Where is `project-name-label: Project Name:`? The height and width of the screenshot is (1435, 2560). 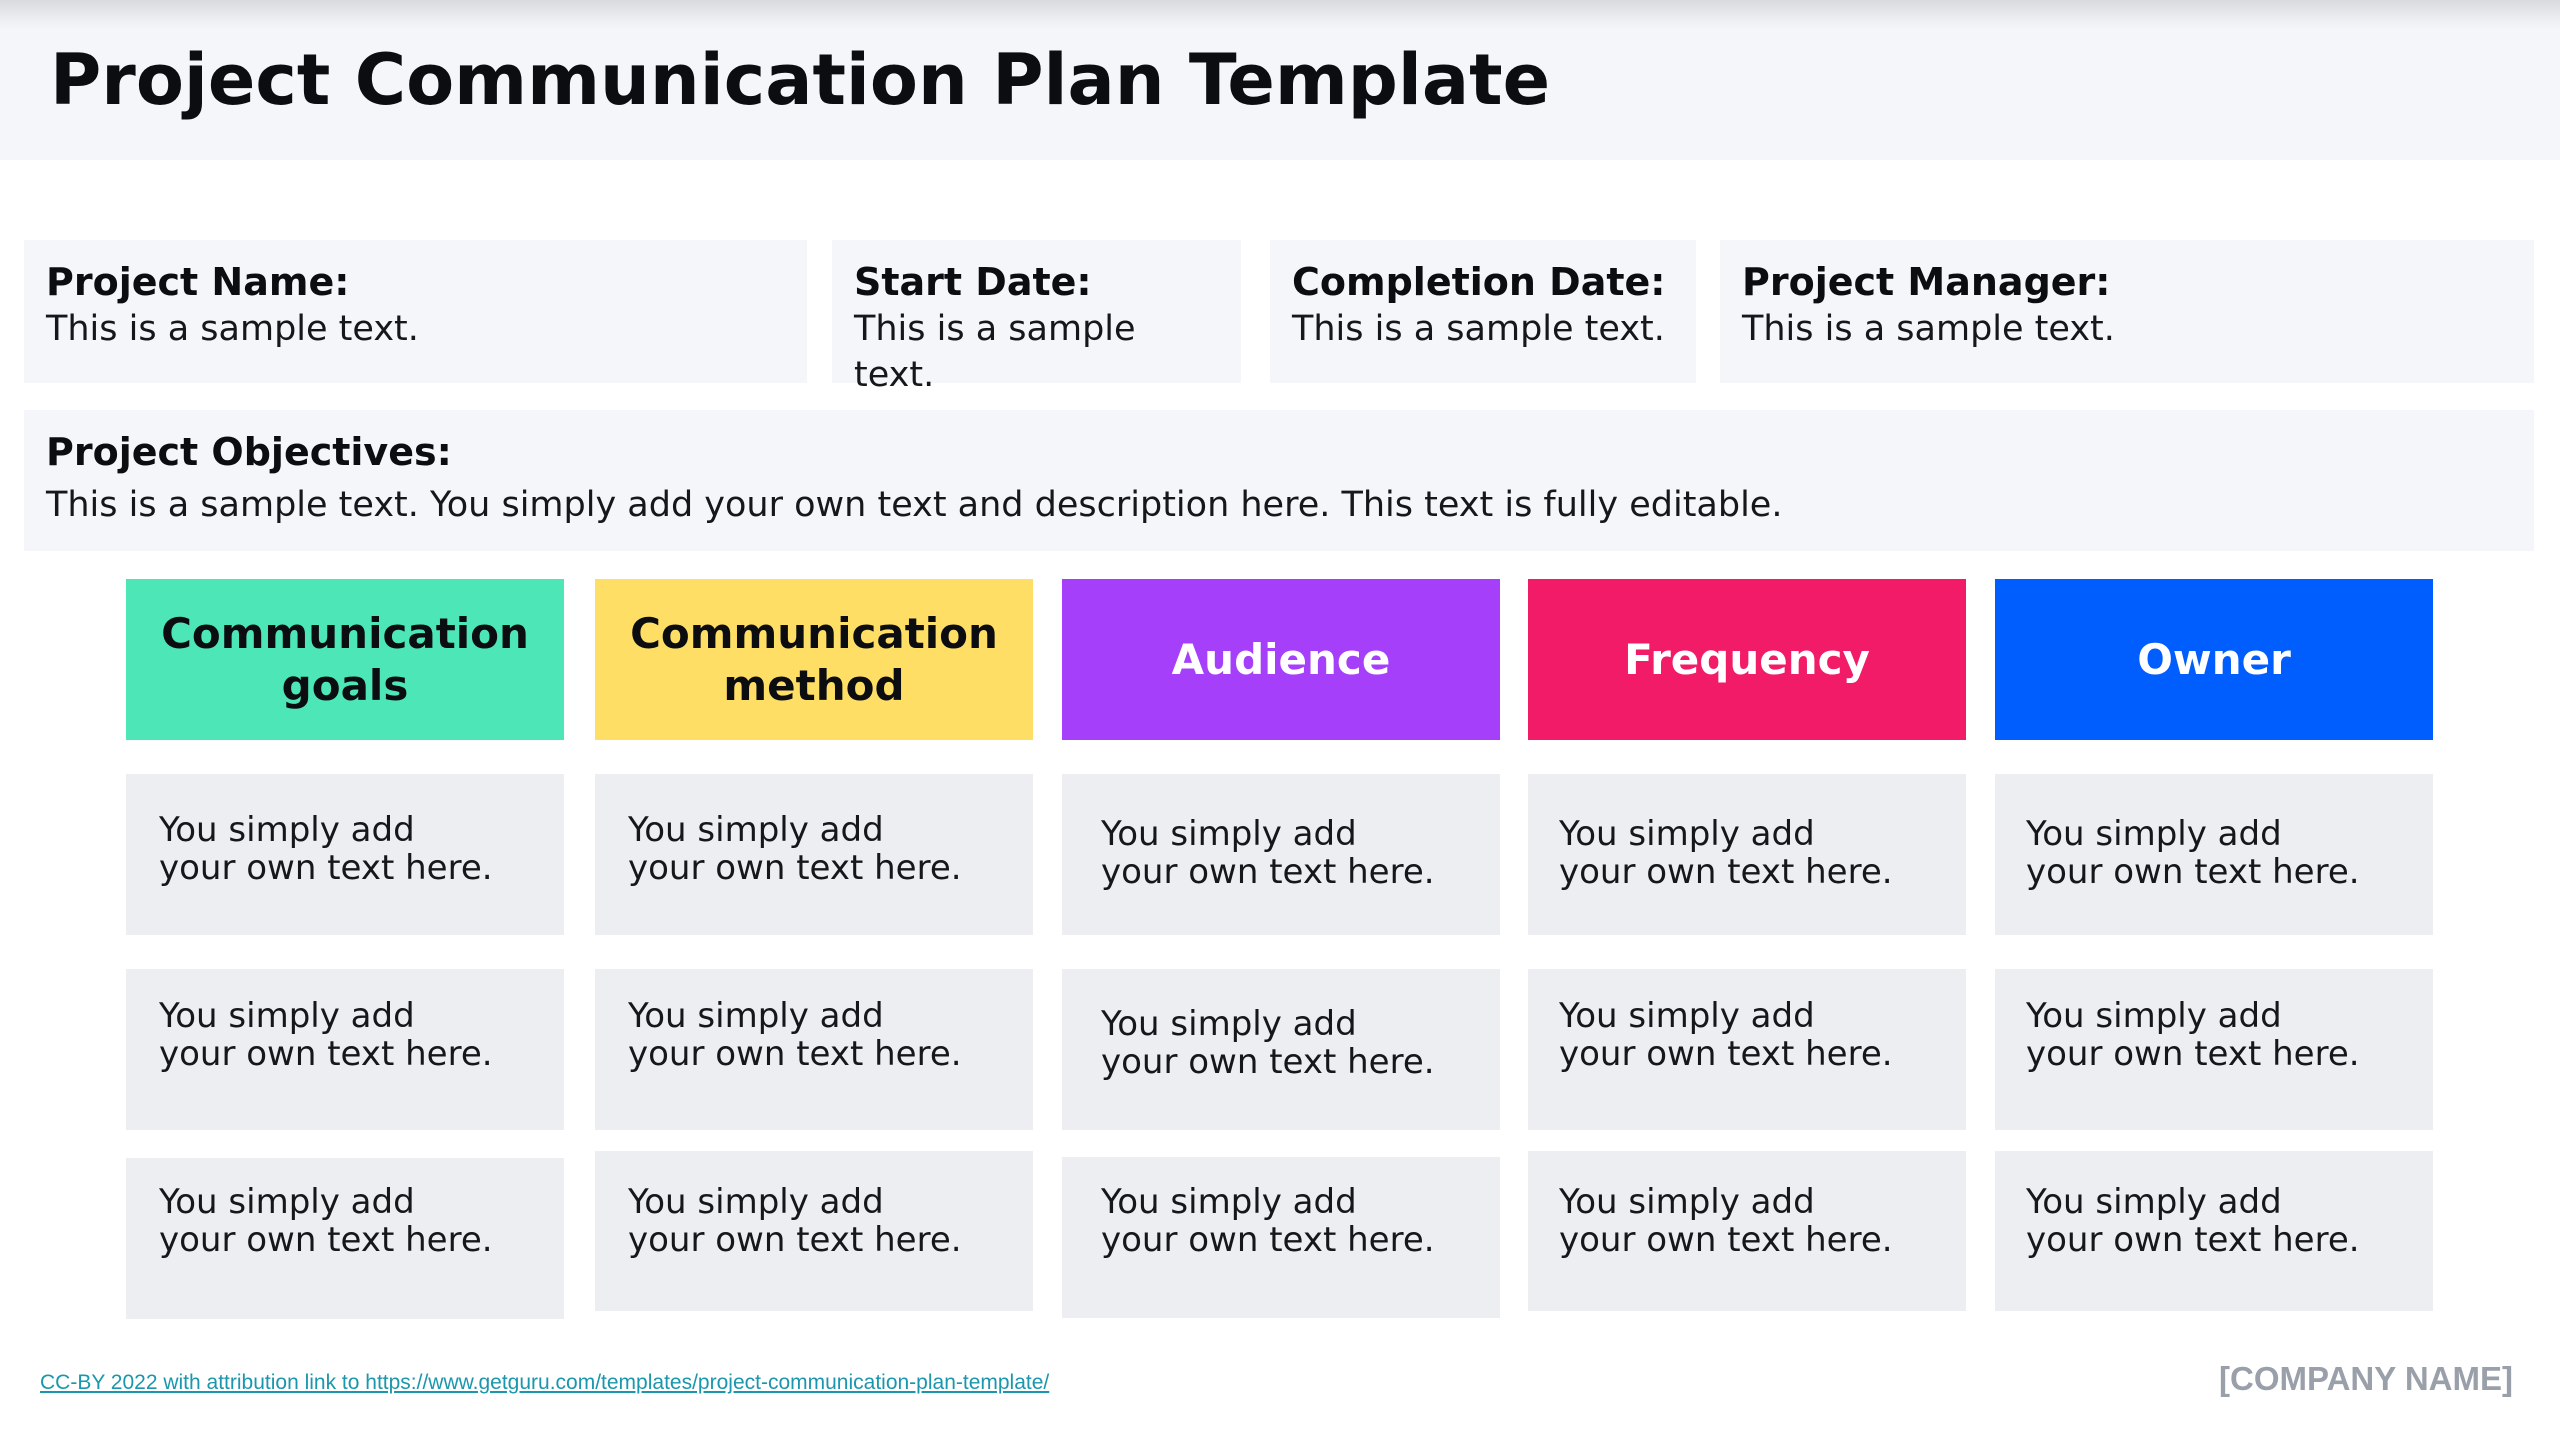
project-name-label: Project Name: is located at coordinates (198, 282).